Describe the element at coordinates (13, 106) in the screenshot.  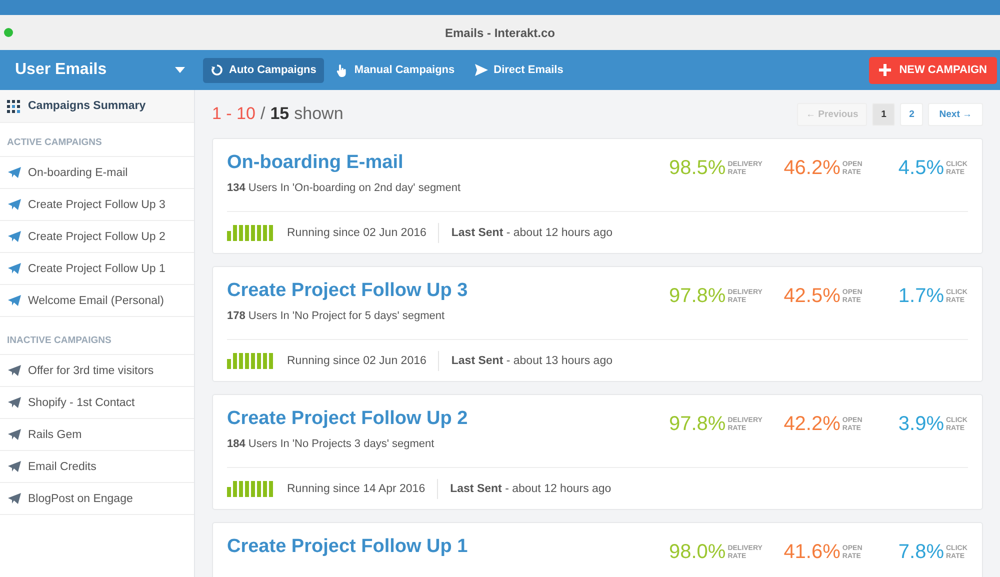
I see `grid-icon` at that location.